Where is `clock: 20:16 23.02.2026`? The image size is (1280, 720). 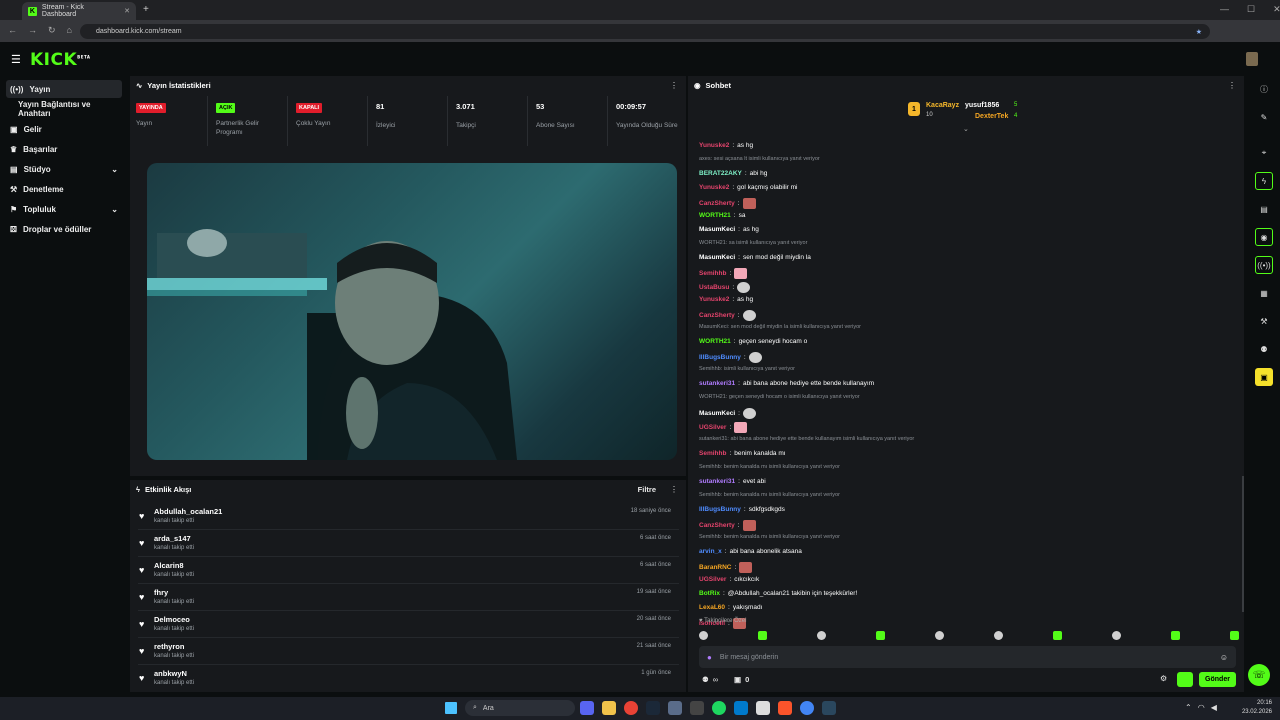
clock: 20:16 23.02.2026 is located at coordinates (1256, 708).